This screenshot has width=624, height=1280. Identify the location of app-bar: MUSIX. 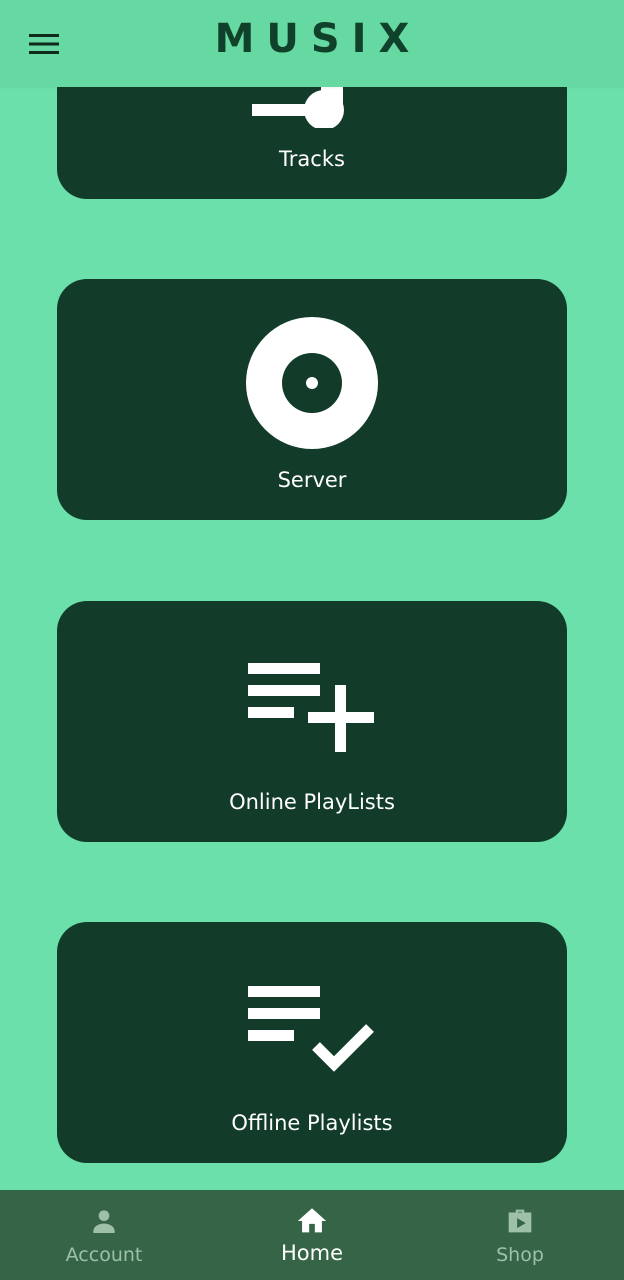
(312, 43).